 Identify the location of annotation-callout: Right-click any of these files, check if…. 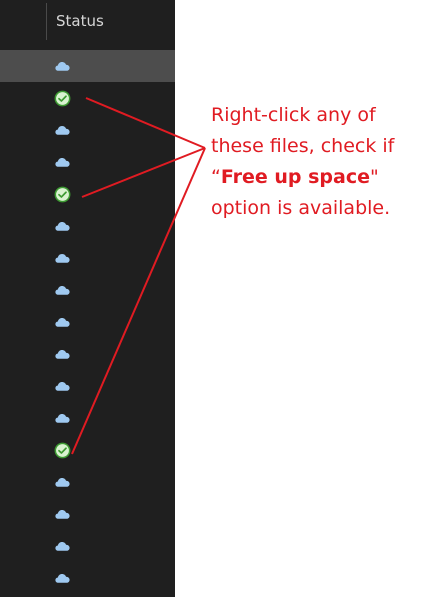
(316, 162).